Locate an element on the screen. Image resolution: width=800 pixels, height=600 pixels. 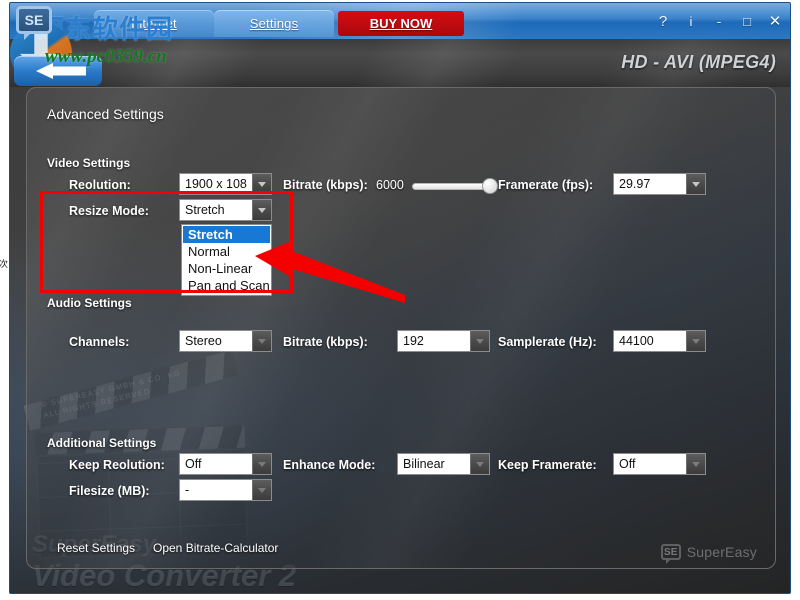
dropdown-option-stretch: Stretch is located at coordinates (226, 234).